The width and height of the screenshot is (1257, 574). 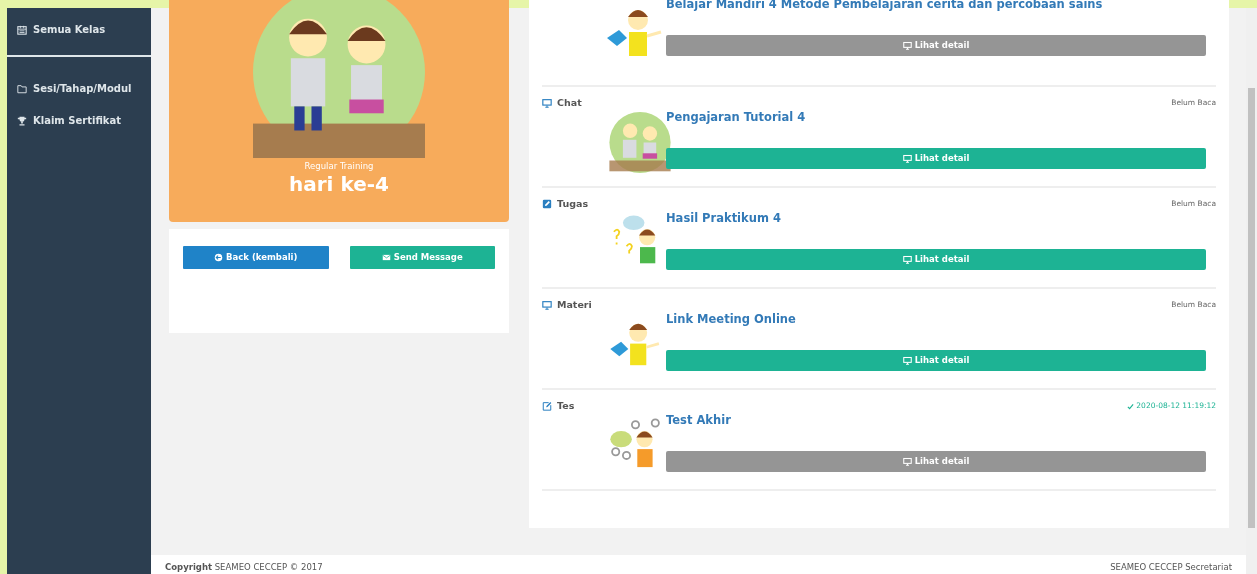 I want to click on trophy-icon, so click(x=22, y=120).